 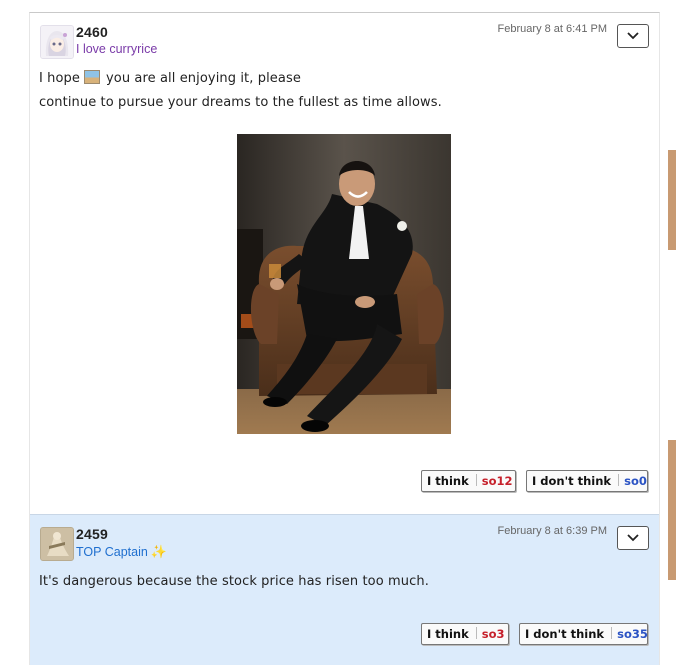 I want to click on post-number: 2459, so click(x=92, y=534).